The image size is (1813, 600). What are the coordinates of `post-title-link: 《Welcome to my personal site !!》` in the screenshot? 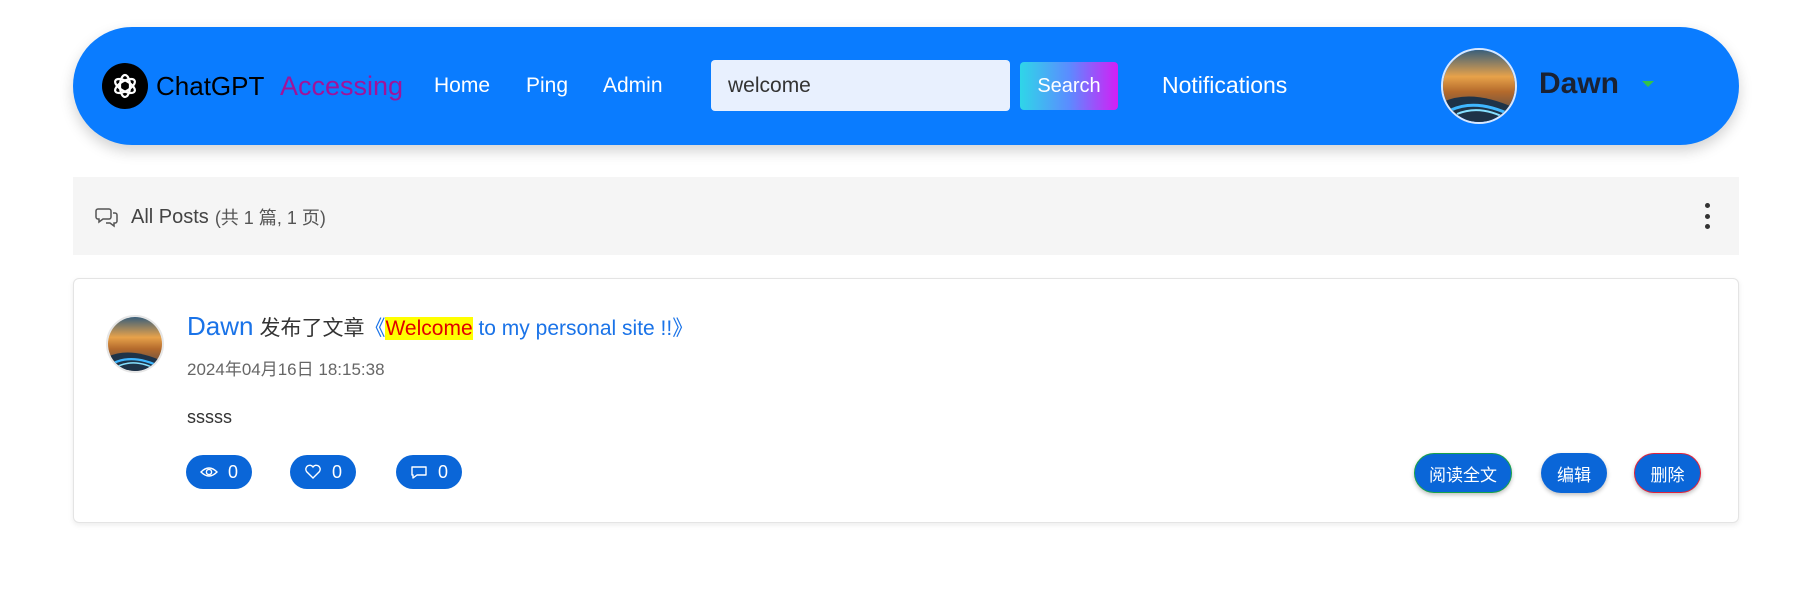 It's located at (528, 327).